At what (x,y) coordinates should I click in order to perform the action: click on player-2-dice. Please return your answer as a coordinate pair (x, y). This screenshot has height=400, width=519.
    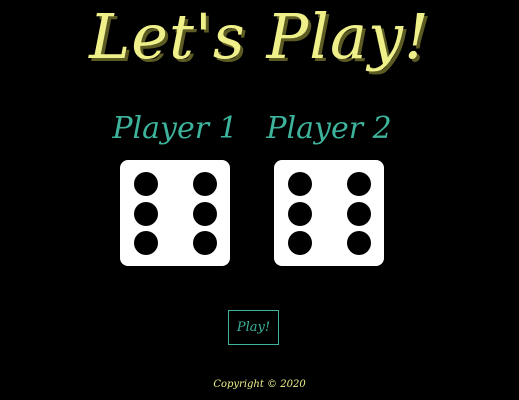
    Looking at the image, I should click on (329, 213).